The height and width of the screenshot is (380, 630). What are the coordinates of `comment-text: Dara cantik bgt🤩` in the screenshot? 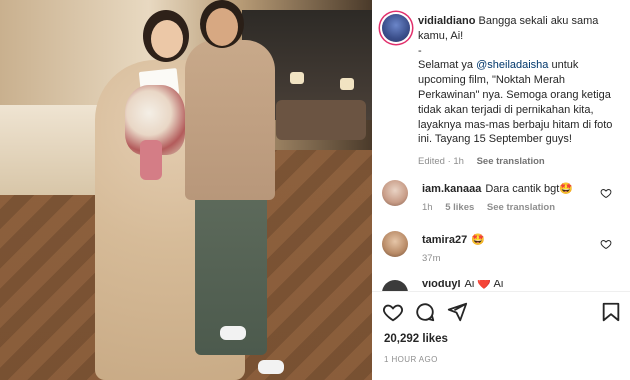 It's located at (529, 189).